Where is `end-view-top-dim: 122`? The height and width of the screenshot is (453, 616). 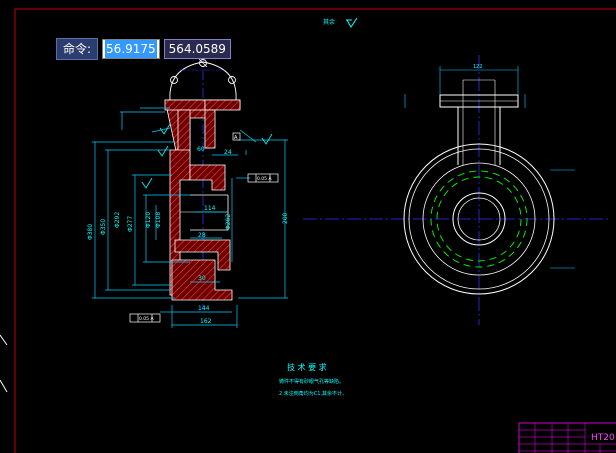 end-view-top-dim: 122 is located at coordinates (478, 67).